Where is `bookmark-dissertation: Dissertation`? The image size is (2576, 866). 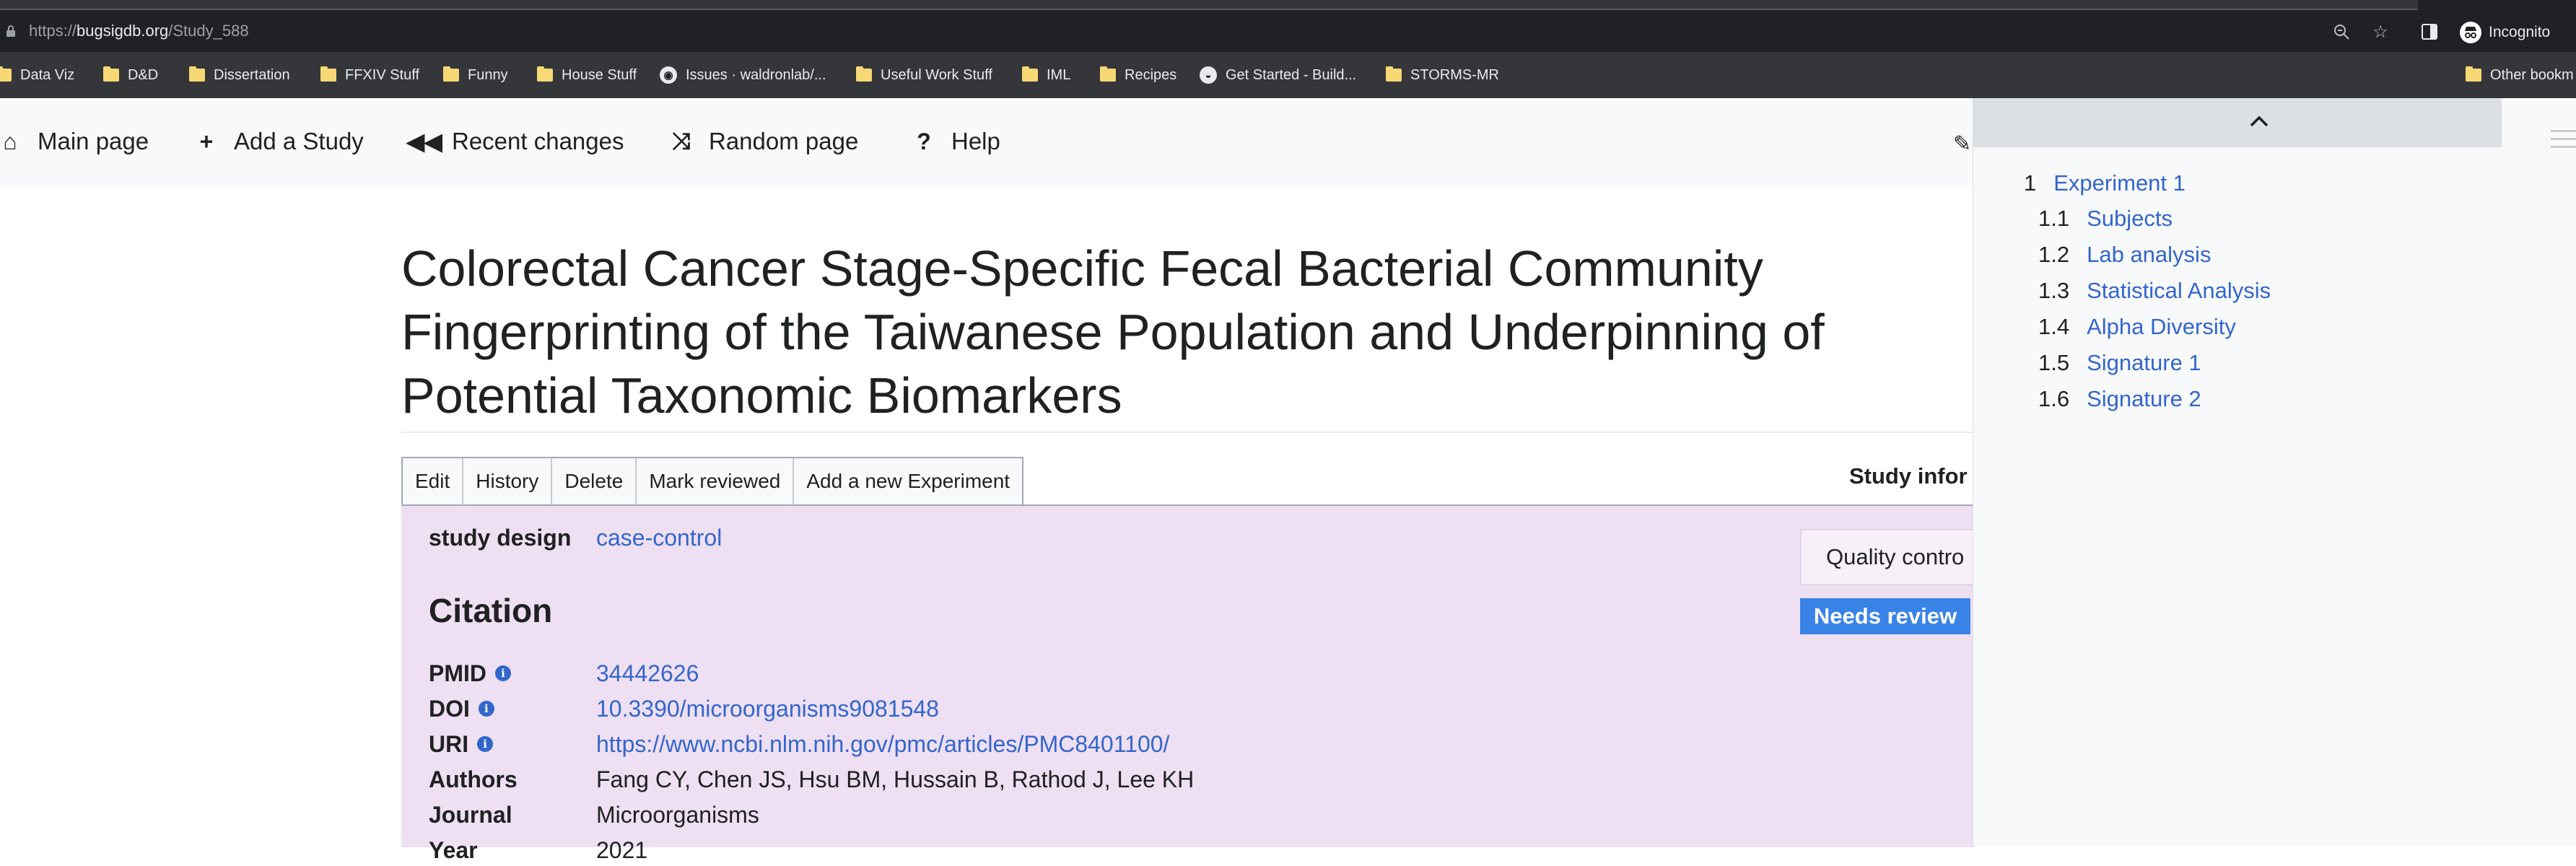
bookmark-dissertation: Dissertation is located at coordinates (239, 75).